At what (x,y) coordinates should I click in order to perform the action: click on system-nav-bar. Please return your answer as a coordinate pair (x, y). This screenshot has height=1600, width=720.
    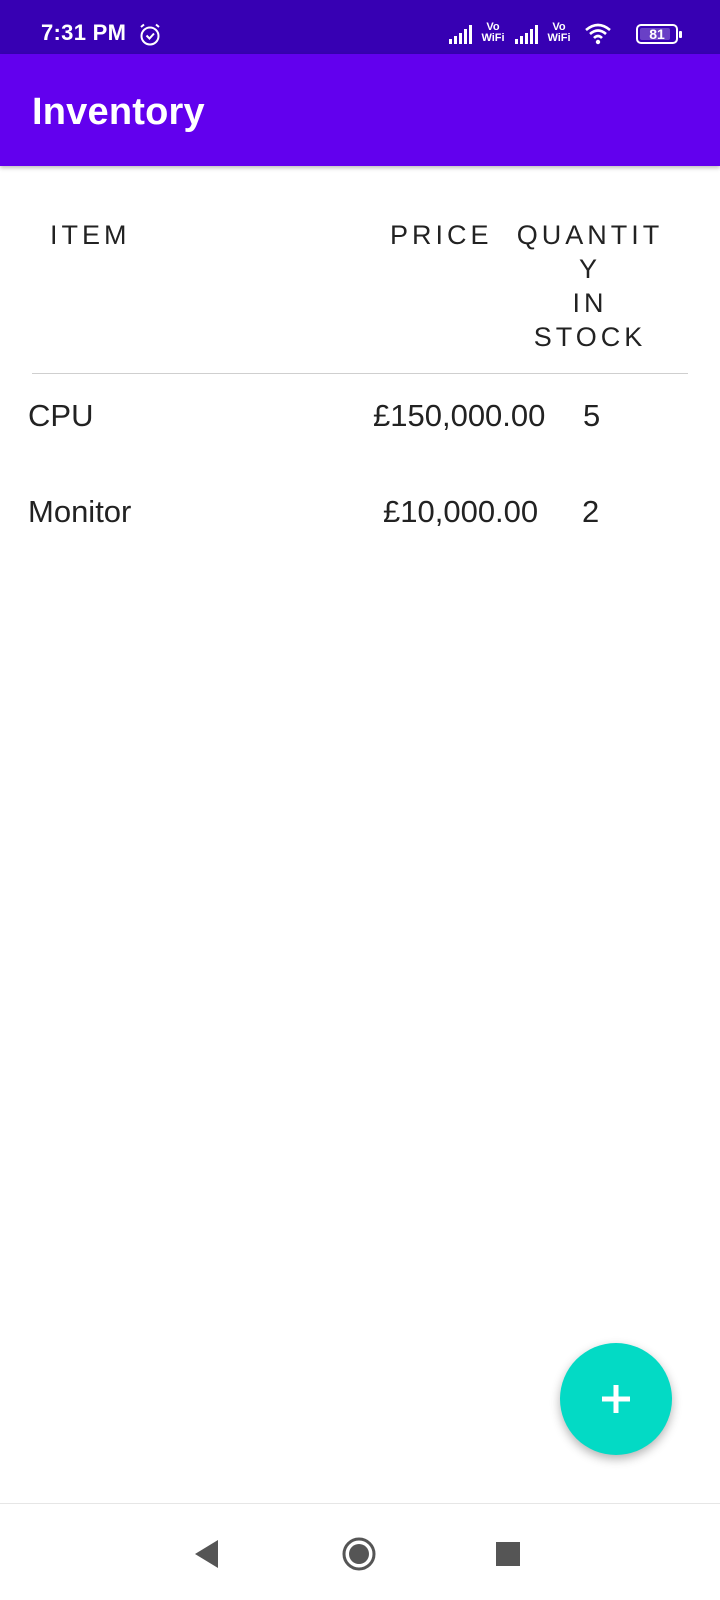
    Looking at the image, I should click on (360, 1551).